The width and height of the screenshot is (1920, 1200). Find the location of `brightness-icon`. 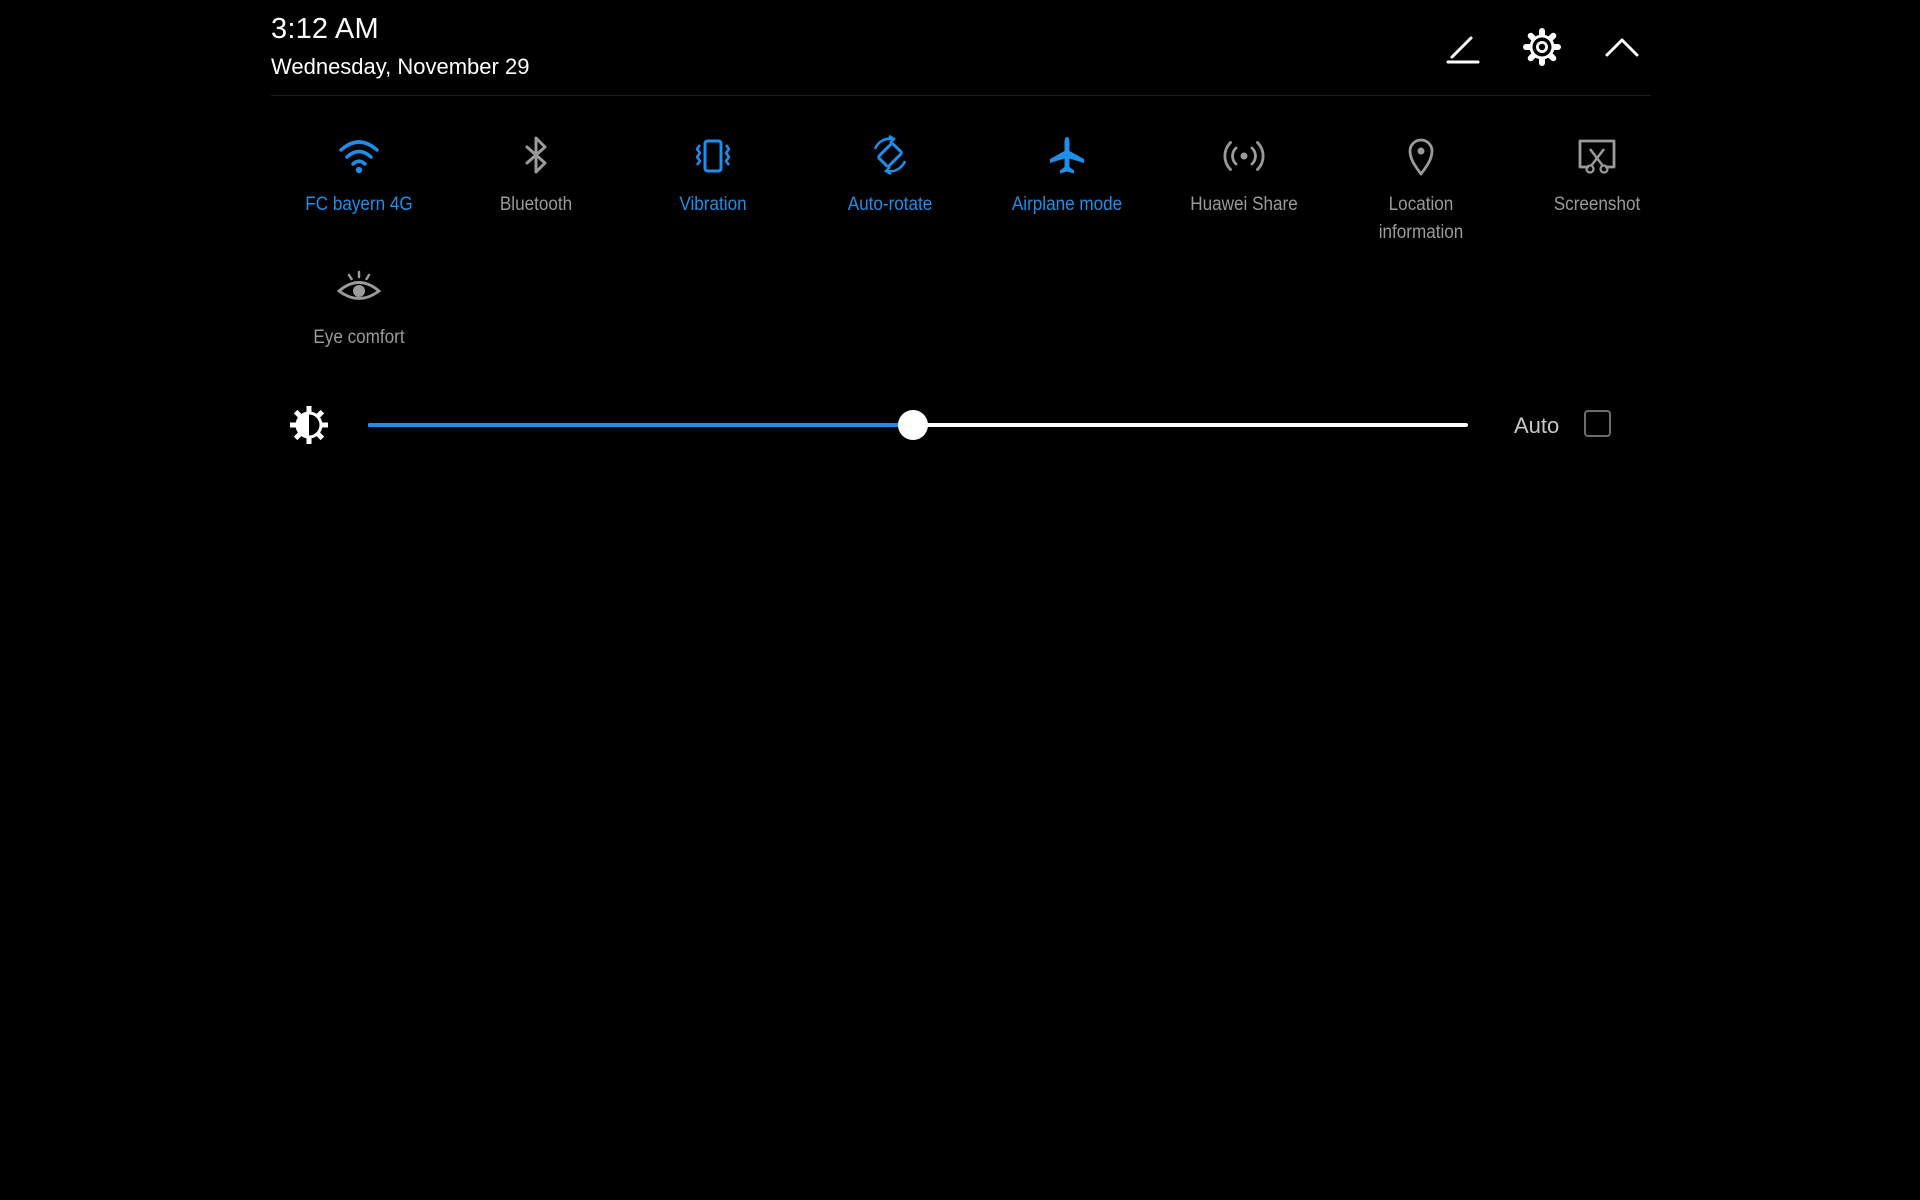

brightness-icon is located at coordinates (309, 425).